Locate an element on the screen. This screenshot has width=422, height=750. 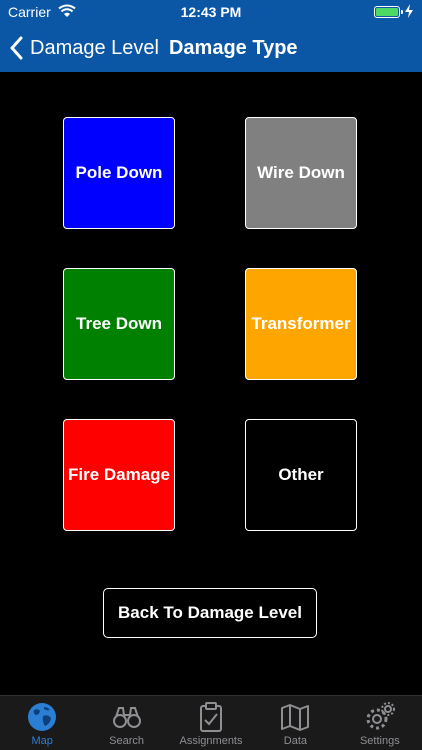
gear-icon is located at coordinates (380, 716).